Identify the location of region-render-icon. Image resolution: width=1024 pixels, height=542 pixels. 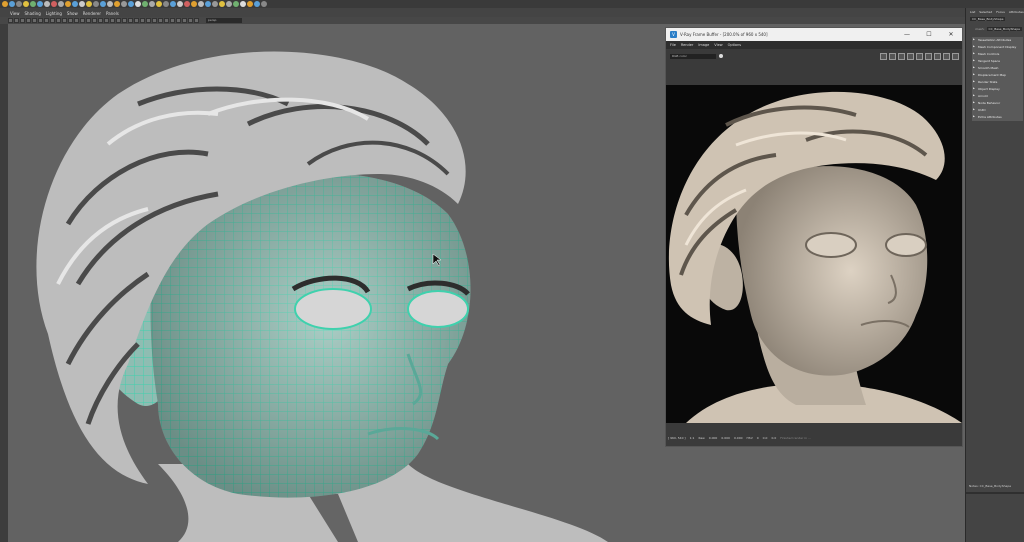
(937, 56).